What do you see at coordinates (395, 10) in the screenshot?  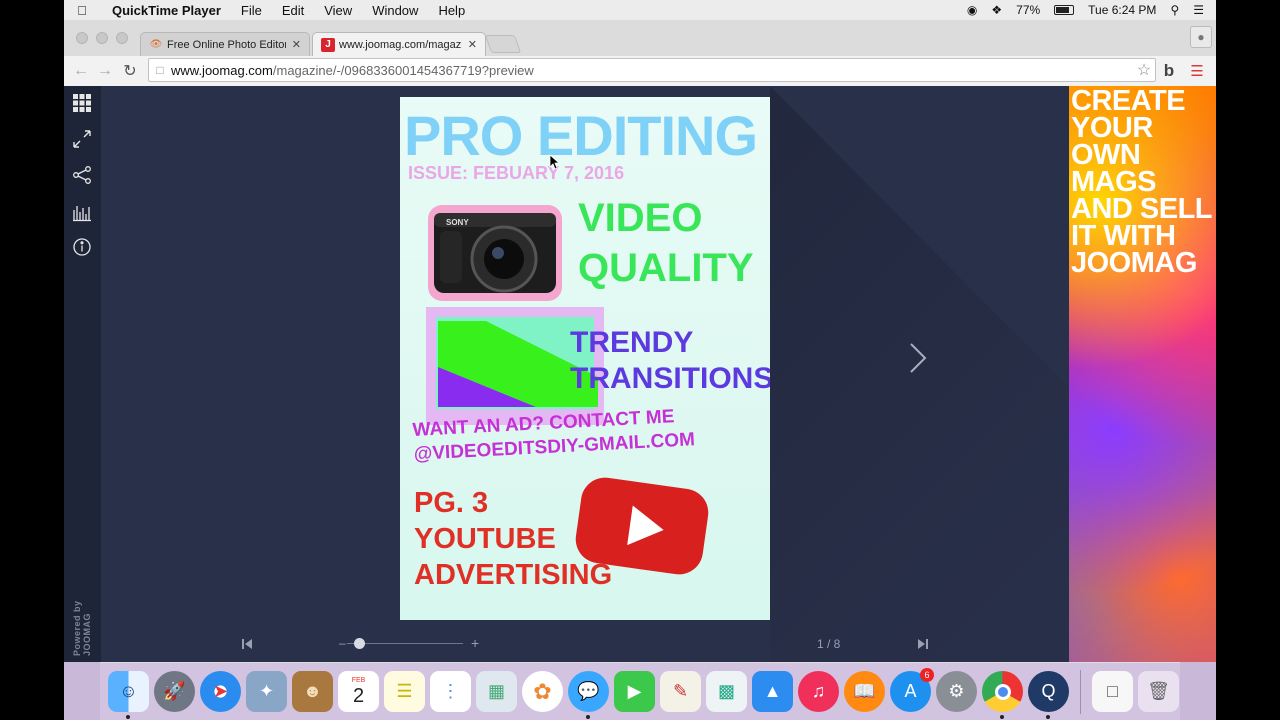 I see `menu-window: Window` at bounding box center [395, 10].